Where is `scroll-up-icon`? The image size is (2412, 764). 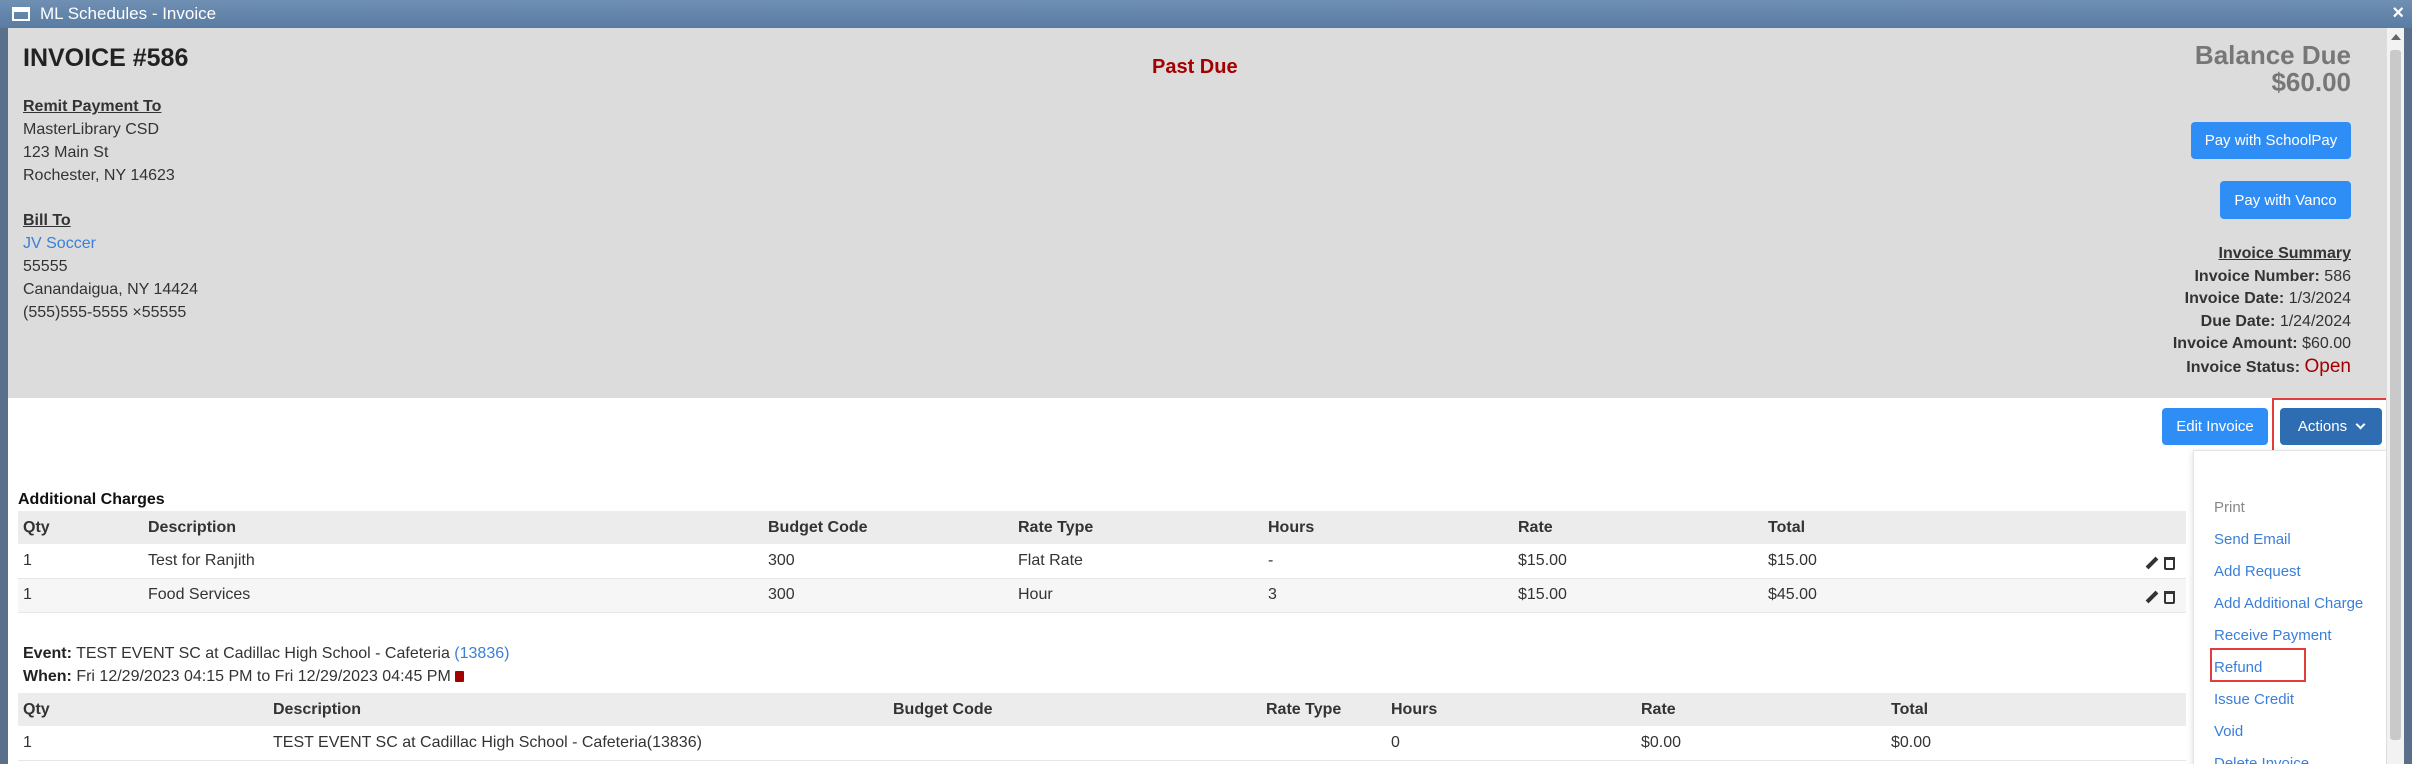 scroll-up-icon is located at coordinates (2396, 37).